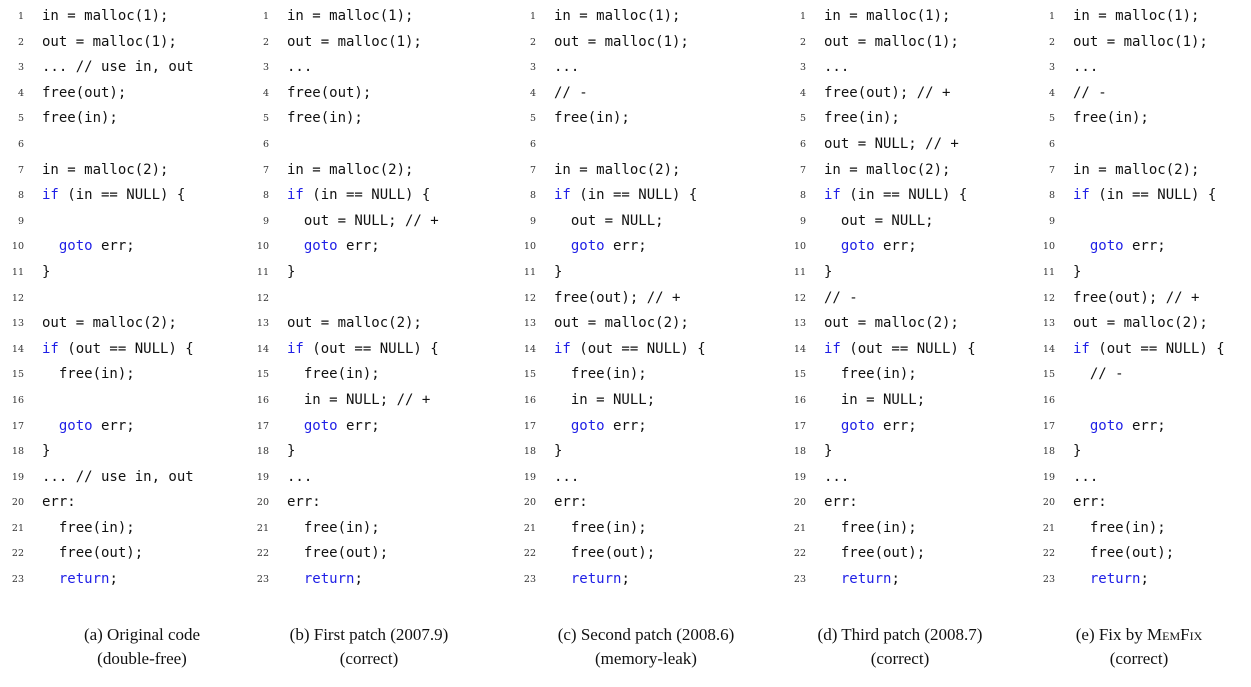 The width and height of the screenshot is (1251, 687). I want to click on caption-verdict: (memory-leak), so click(646, 658).